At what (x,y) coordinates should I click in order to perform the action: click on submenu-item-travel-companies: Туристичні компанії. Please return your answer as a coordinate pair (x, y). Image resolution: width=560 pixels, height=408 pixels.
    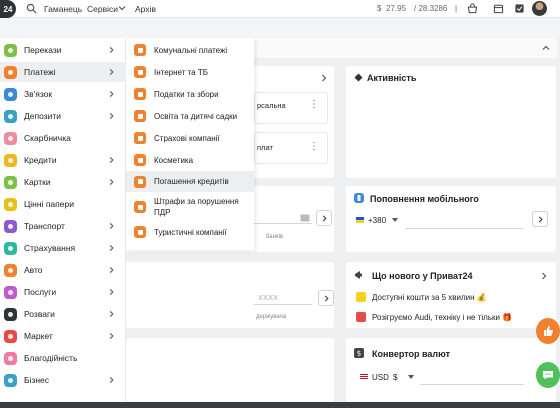
    Looking at the image, I should click on (190, 232).